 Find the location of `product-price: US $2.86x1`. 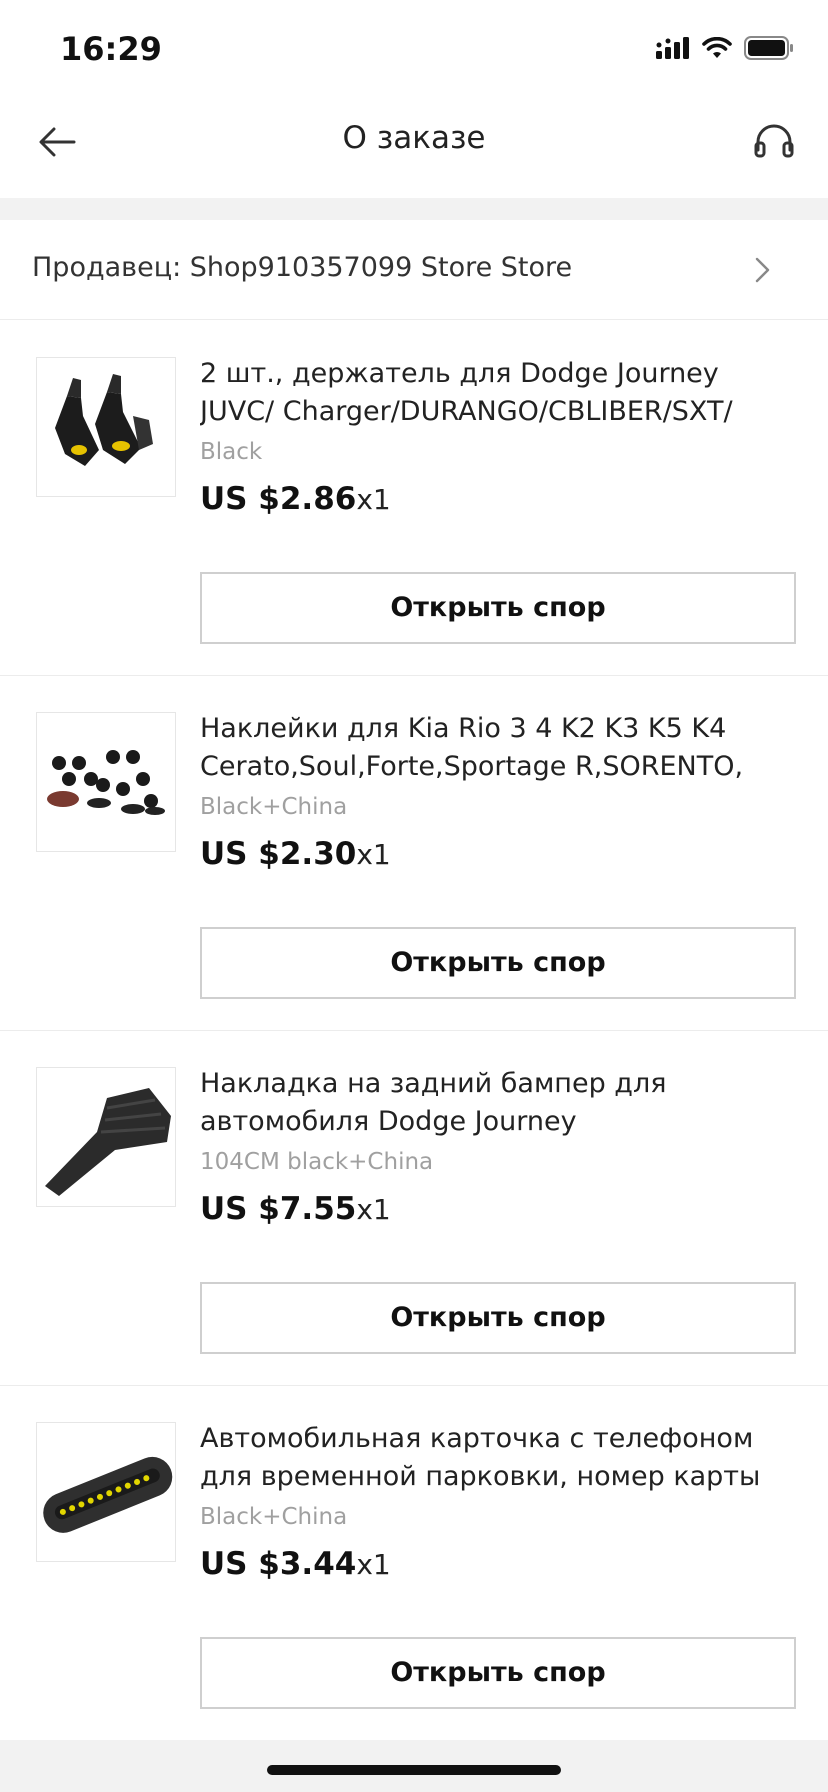

product-price: US $2.86x1 is located at coordinates (295, 499).